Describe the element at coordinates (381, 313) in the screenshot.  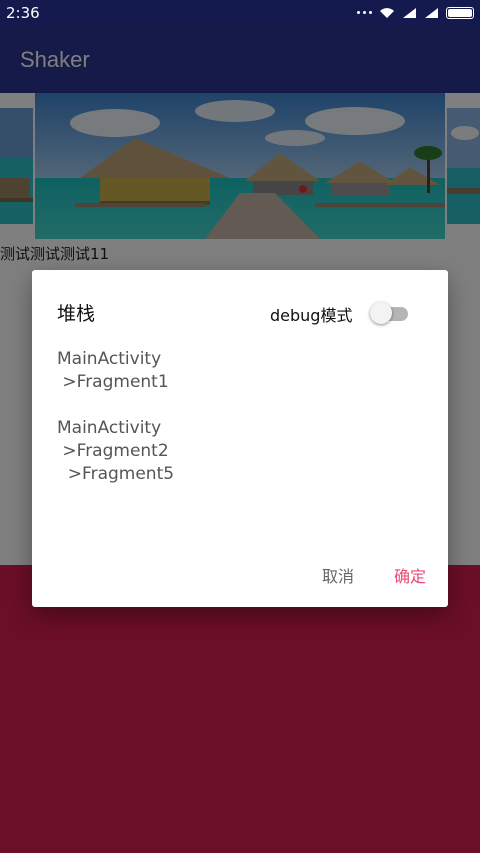
I see `switch-thumb` at that location.